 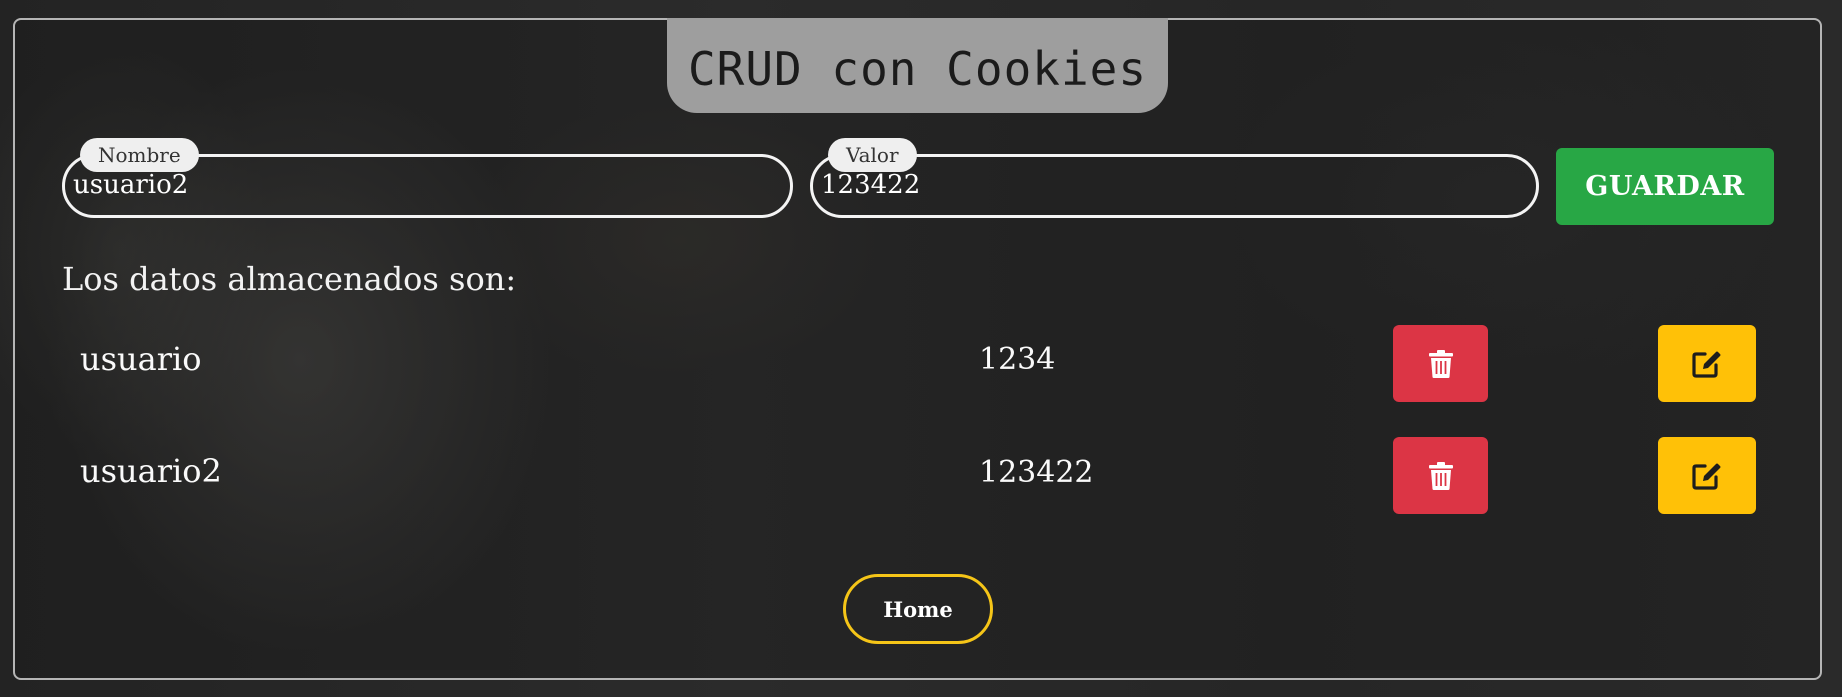 What do you see at coordinates (1665, 186) in the screenshot?
I see `save-button: GUARDAR` at bounding box center [1665, 186].